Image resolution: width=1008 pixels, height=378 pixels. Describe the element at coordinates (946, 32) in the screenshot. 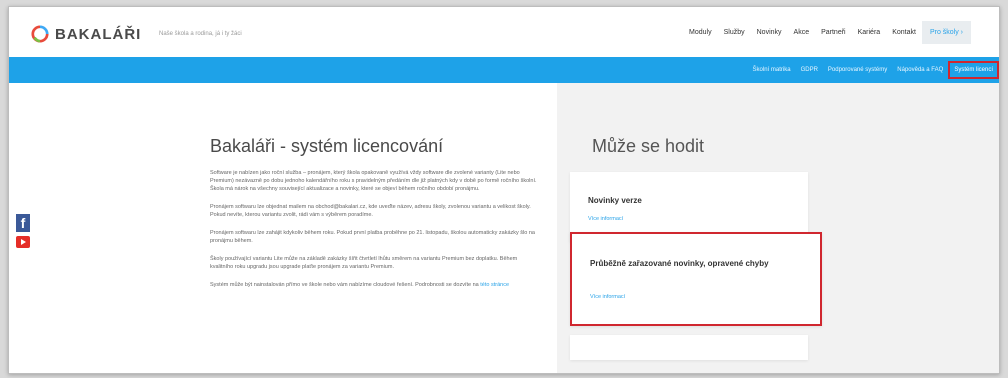

I see `nav-item-pro-skoly: Pro školy ›` at that location.